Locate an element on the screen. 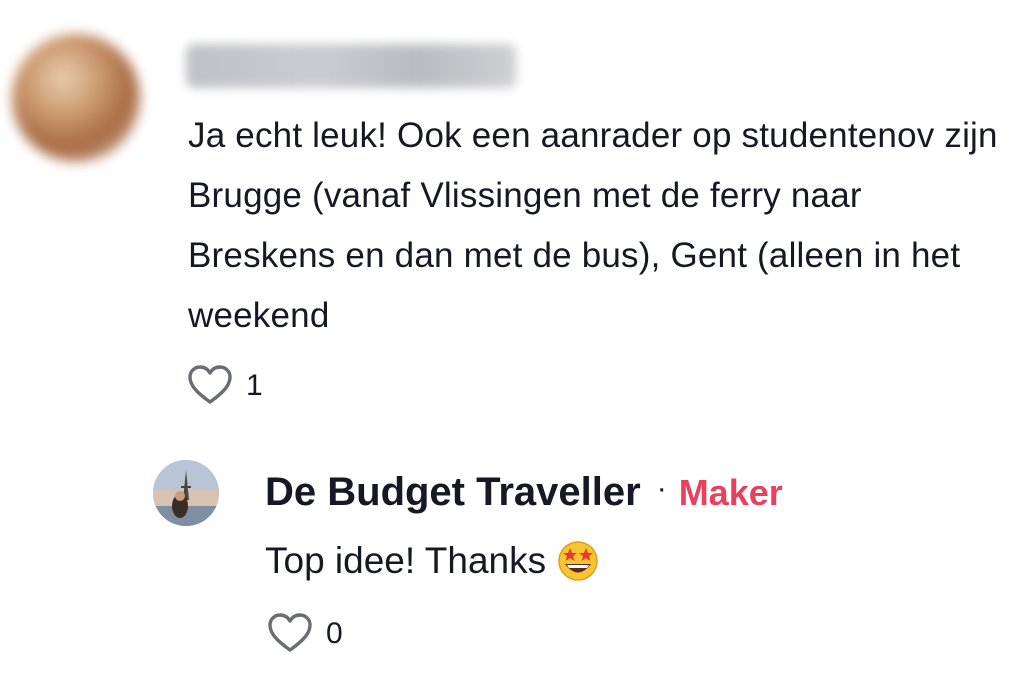 The height and width of the screenshot is (682, 1026). reply-avatar is located at coordinates (186, 493).